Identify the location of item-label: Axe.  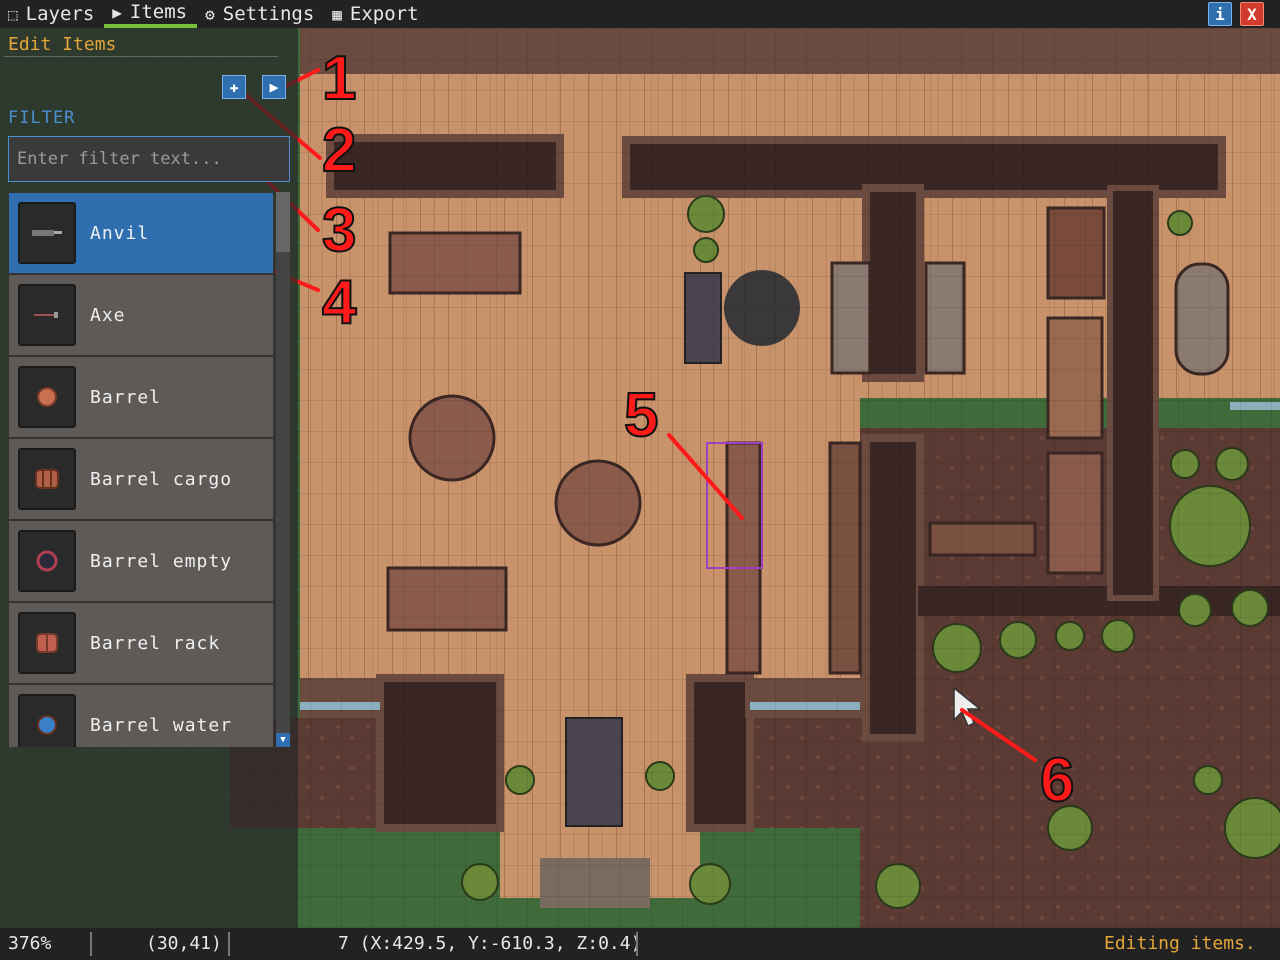
(108, 315).